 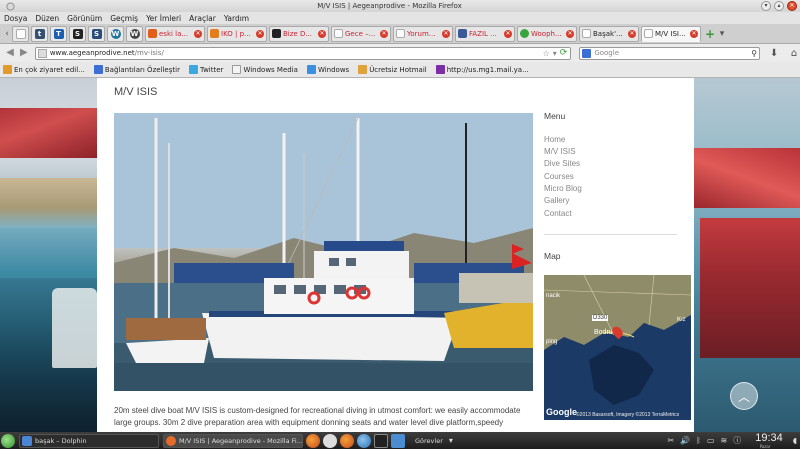 I want to click on clock: 19:34, so click(x=769, y=438).